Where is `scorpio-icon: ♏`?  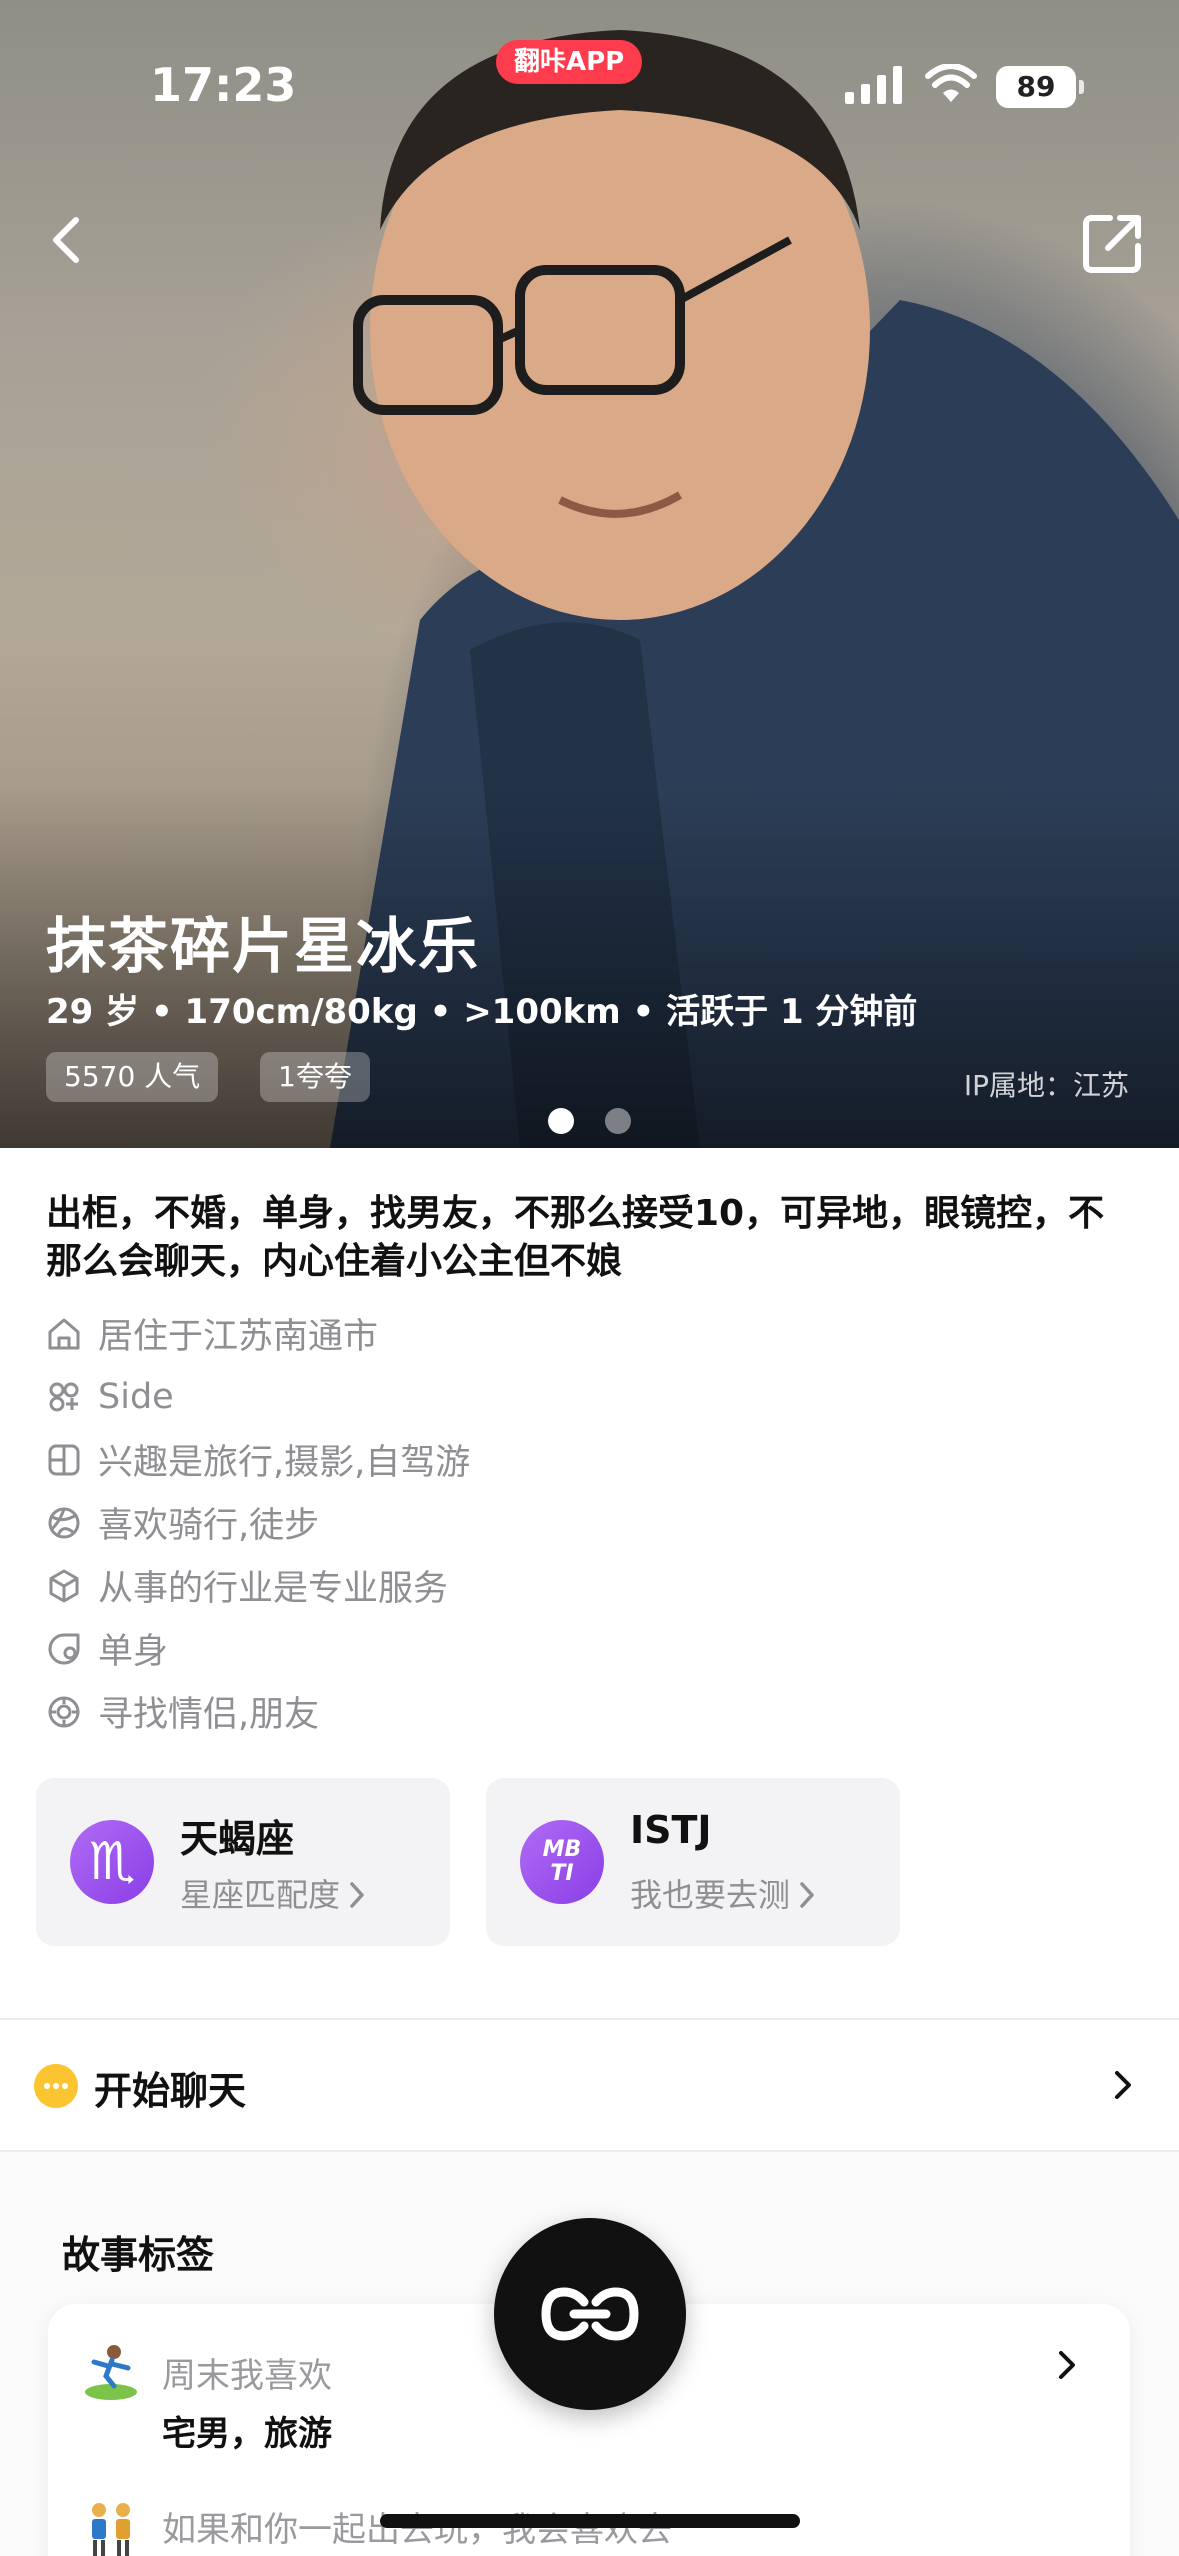
scorpio-icon: ♏ is located at coordinates (112, 1862).